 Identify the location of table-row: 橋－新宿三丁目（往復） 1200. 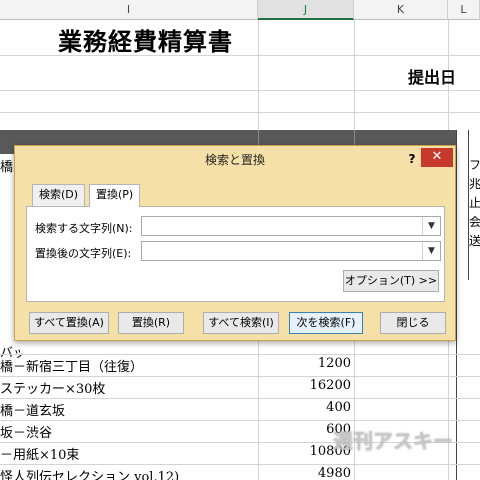
(228, 365).